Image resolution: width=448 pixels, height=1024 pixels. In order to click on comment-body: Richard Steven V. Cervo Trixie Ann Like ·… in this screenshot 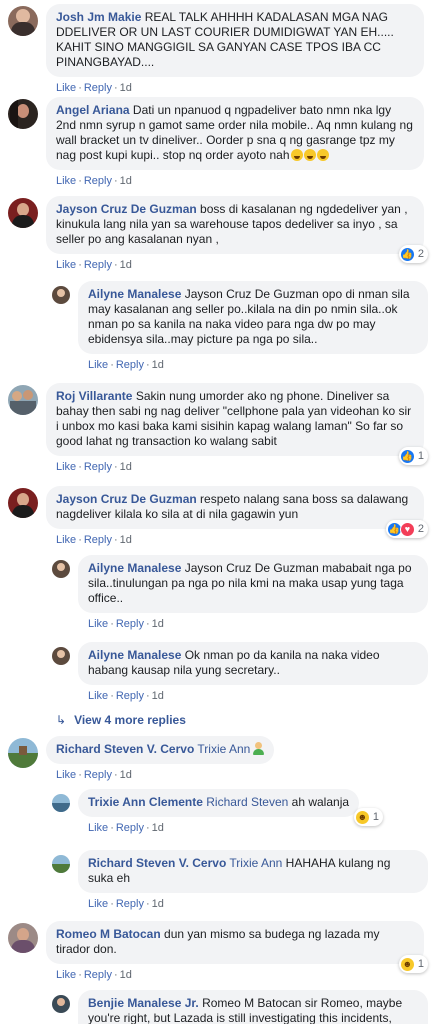, I will do `click(247, 760)`.